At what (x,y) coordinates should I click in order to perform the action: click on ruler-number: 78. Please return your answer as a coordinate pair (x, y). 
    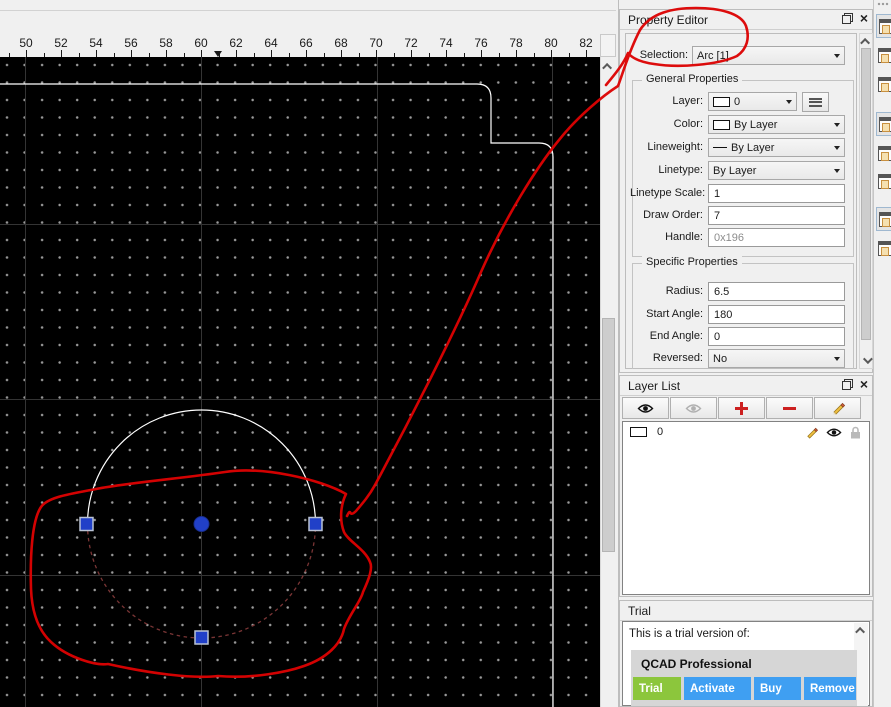
    Looking at the image, I should click on (516, 43).